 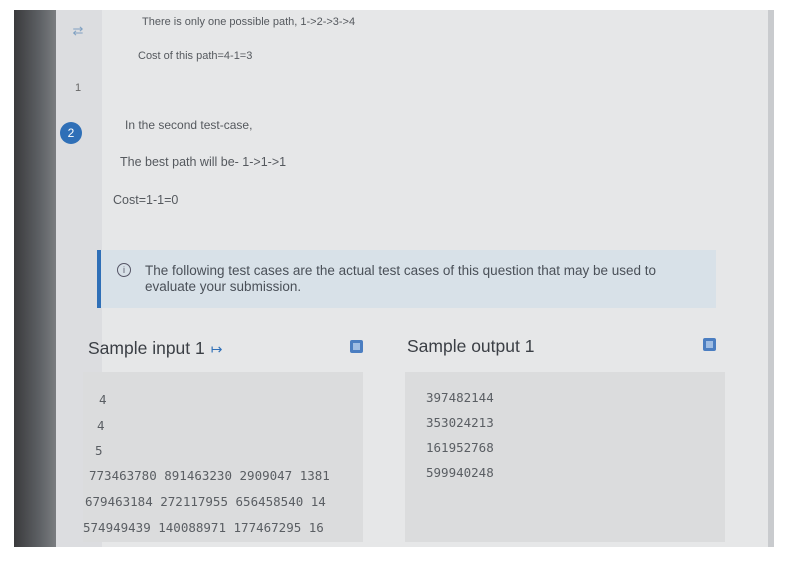 What do you see at coordinates (124, 270) in the screenshot?
I see `info-icon: i` at bounding box center [124, 270].